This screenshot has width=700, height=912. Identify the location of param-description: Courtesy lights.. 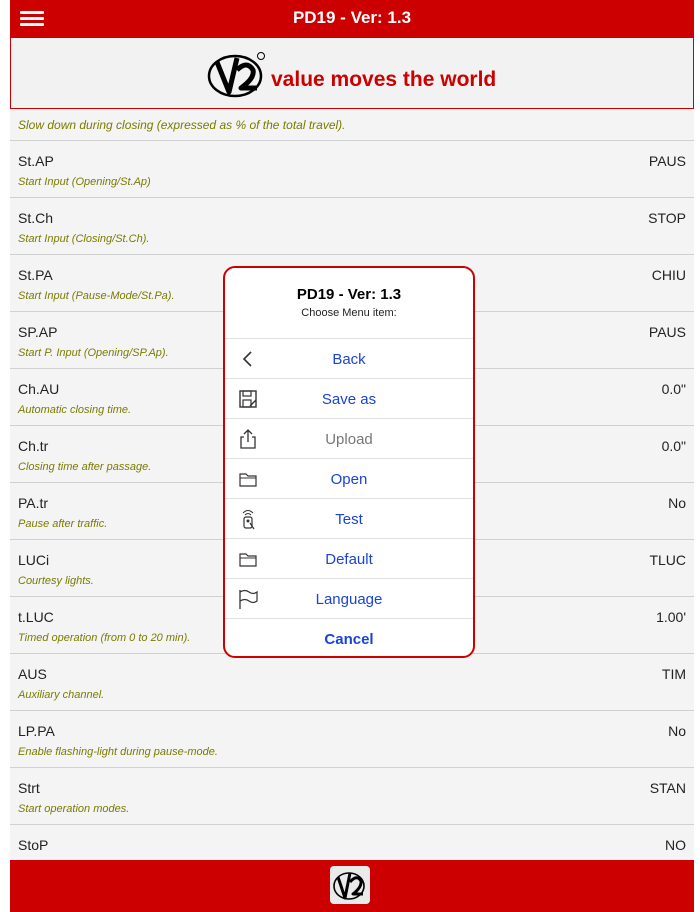
(56, 581).